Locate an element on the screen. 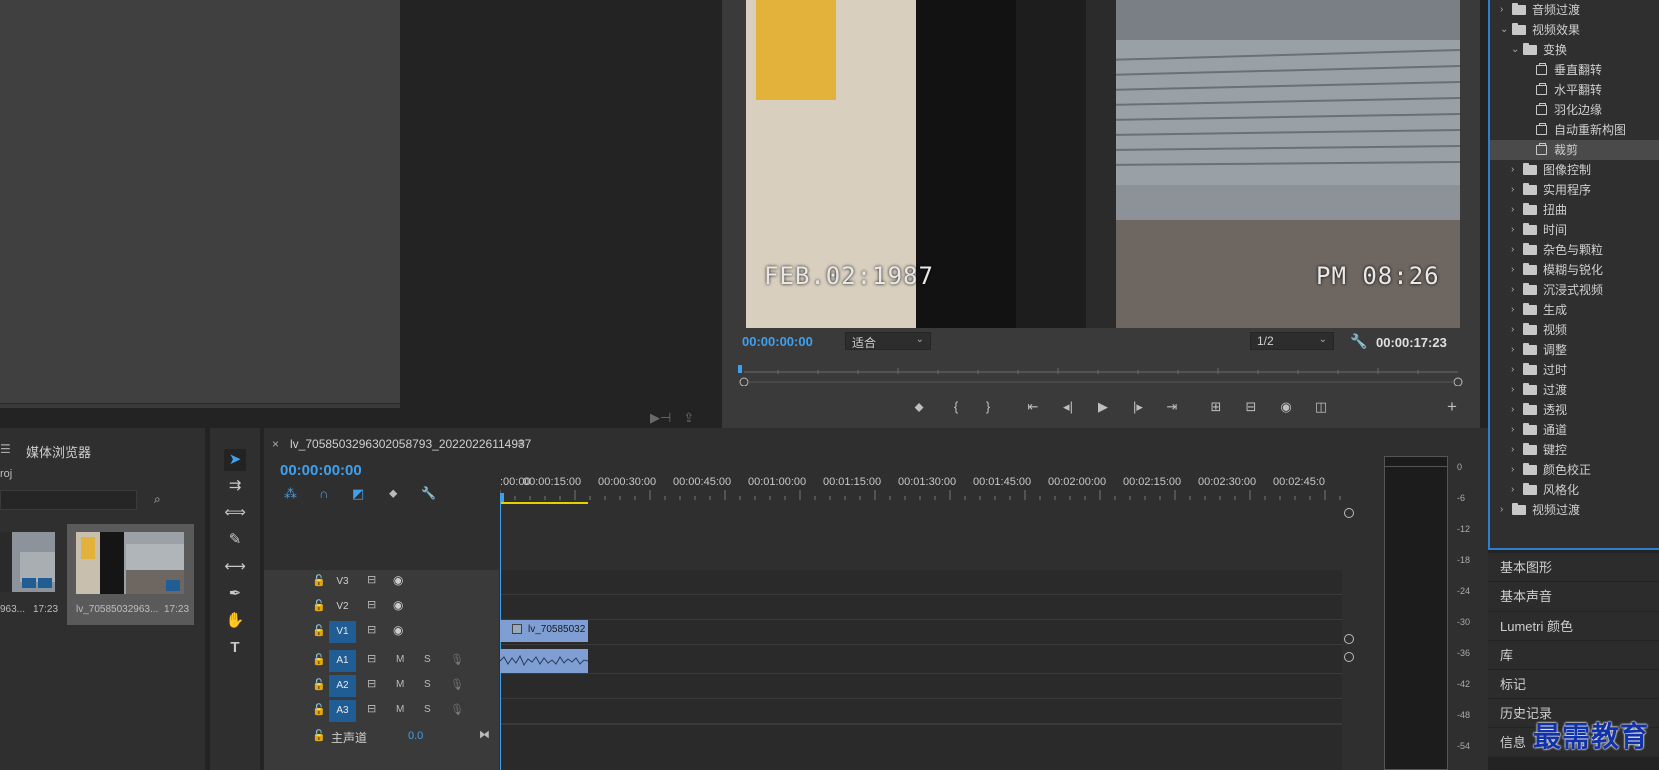  audio-clip is located at coordinates (544, 661).